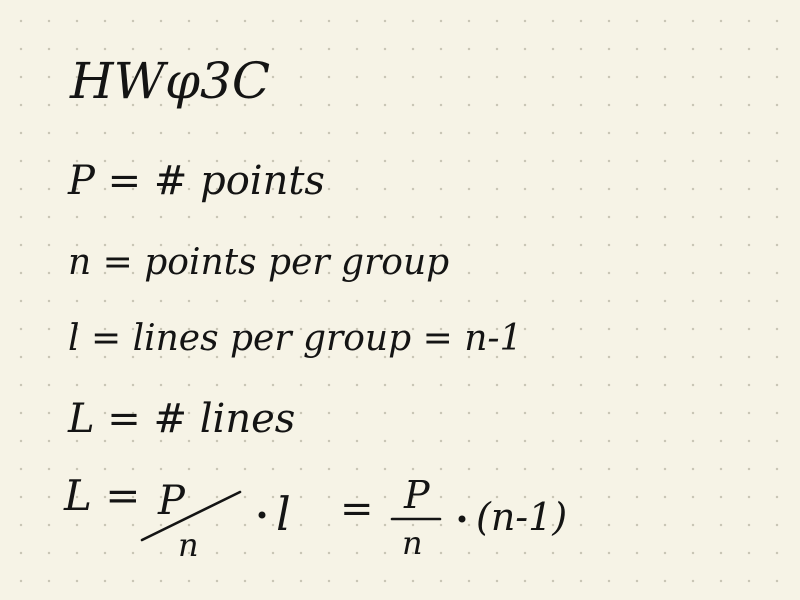 The height and width of the screenshot is (600, 800). I want to click on lines-per-group-symbol: l, so click(283, 514).